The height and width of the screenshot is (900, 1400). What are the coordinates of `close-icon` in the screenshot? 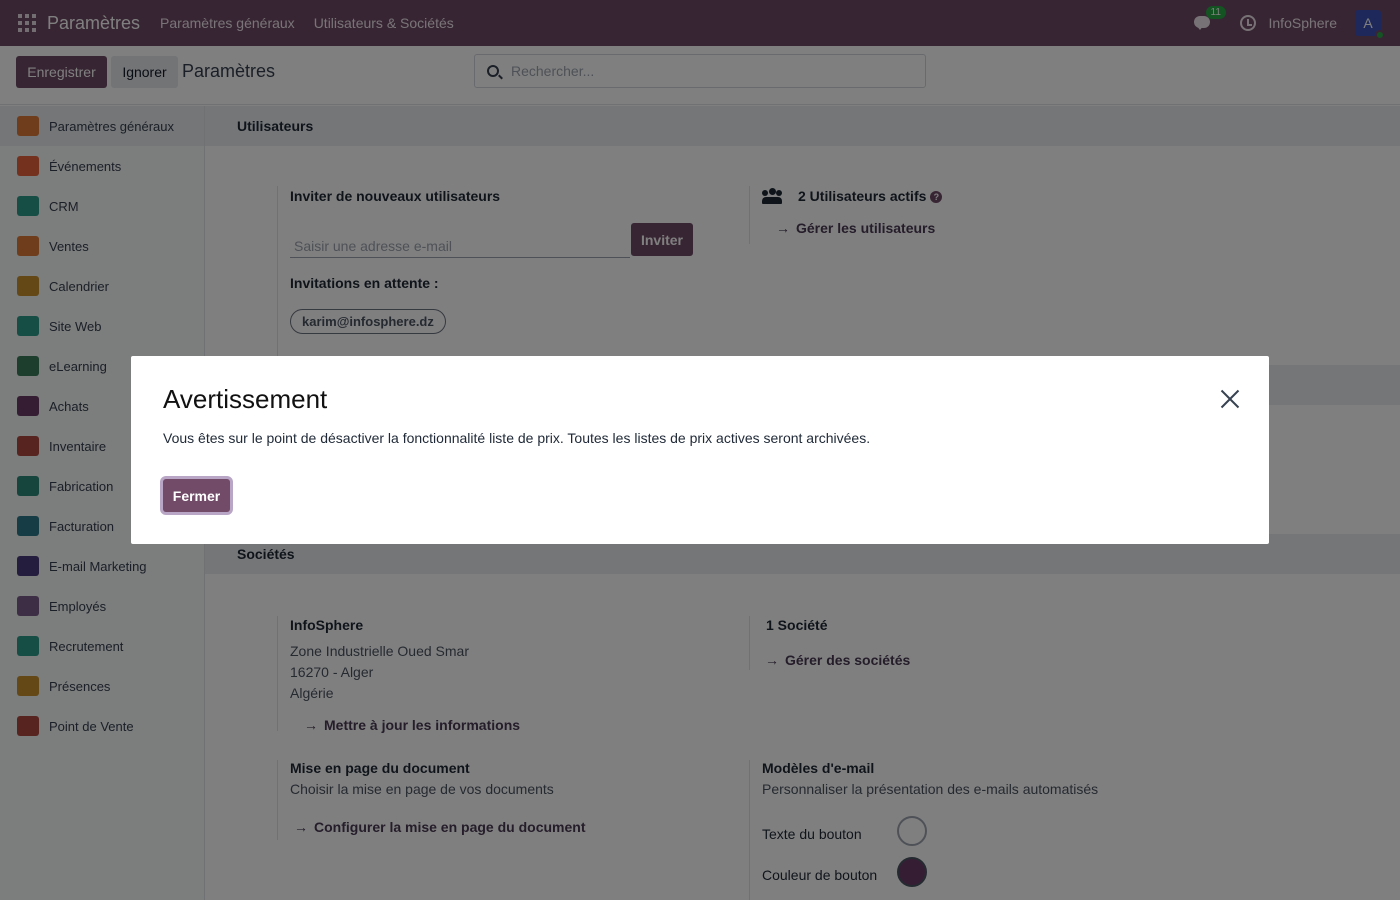 It's located at (1230, 399).